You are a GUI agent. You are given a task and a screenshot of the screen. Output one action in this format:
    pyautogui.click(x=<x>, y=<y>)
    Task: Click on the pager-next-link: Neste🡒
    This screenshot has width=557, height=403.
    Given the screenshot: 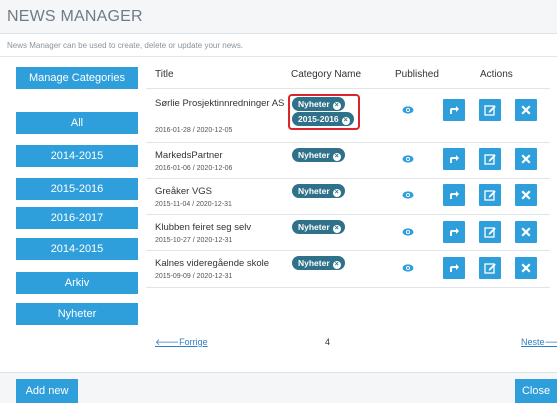 What is the action you would take?
    pyautogui.click(x=539, y=342)
    